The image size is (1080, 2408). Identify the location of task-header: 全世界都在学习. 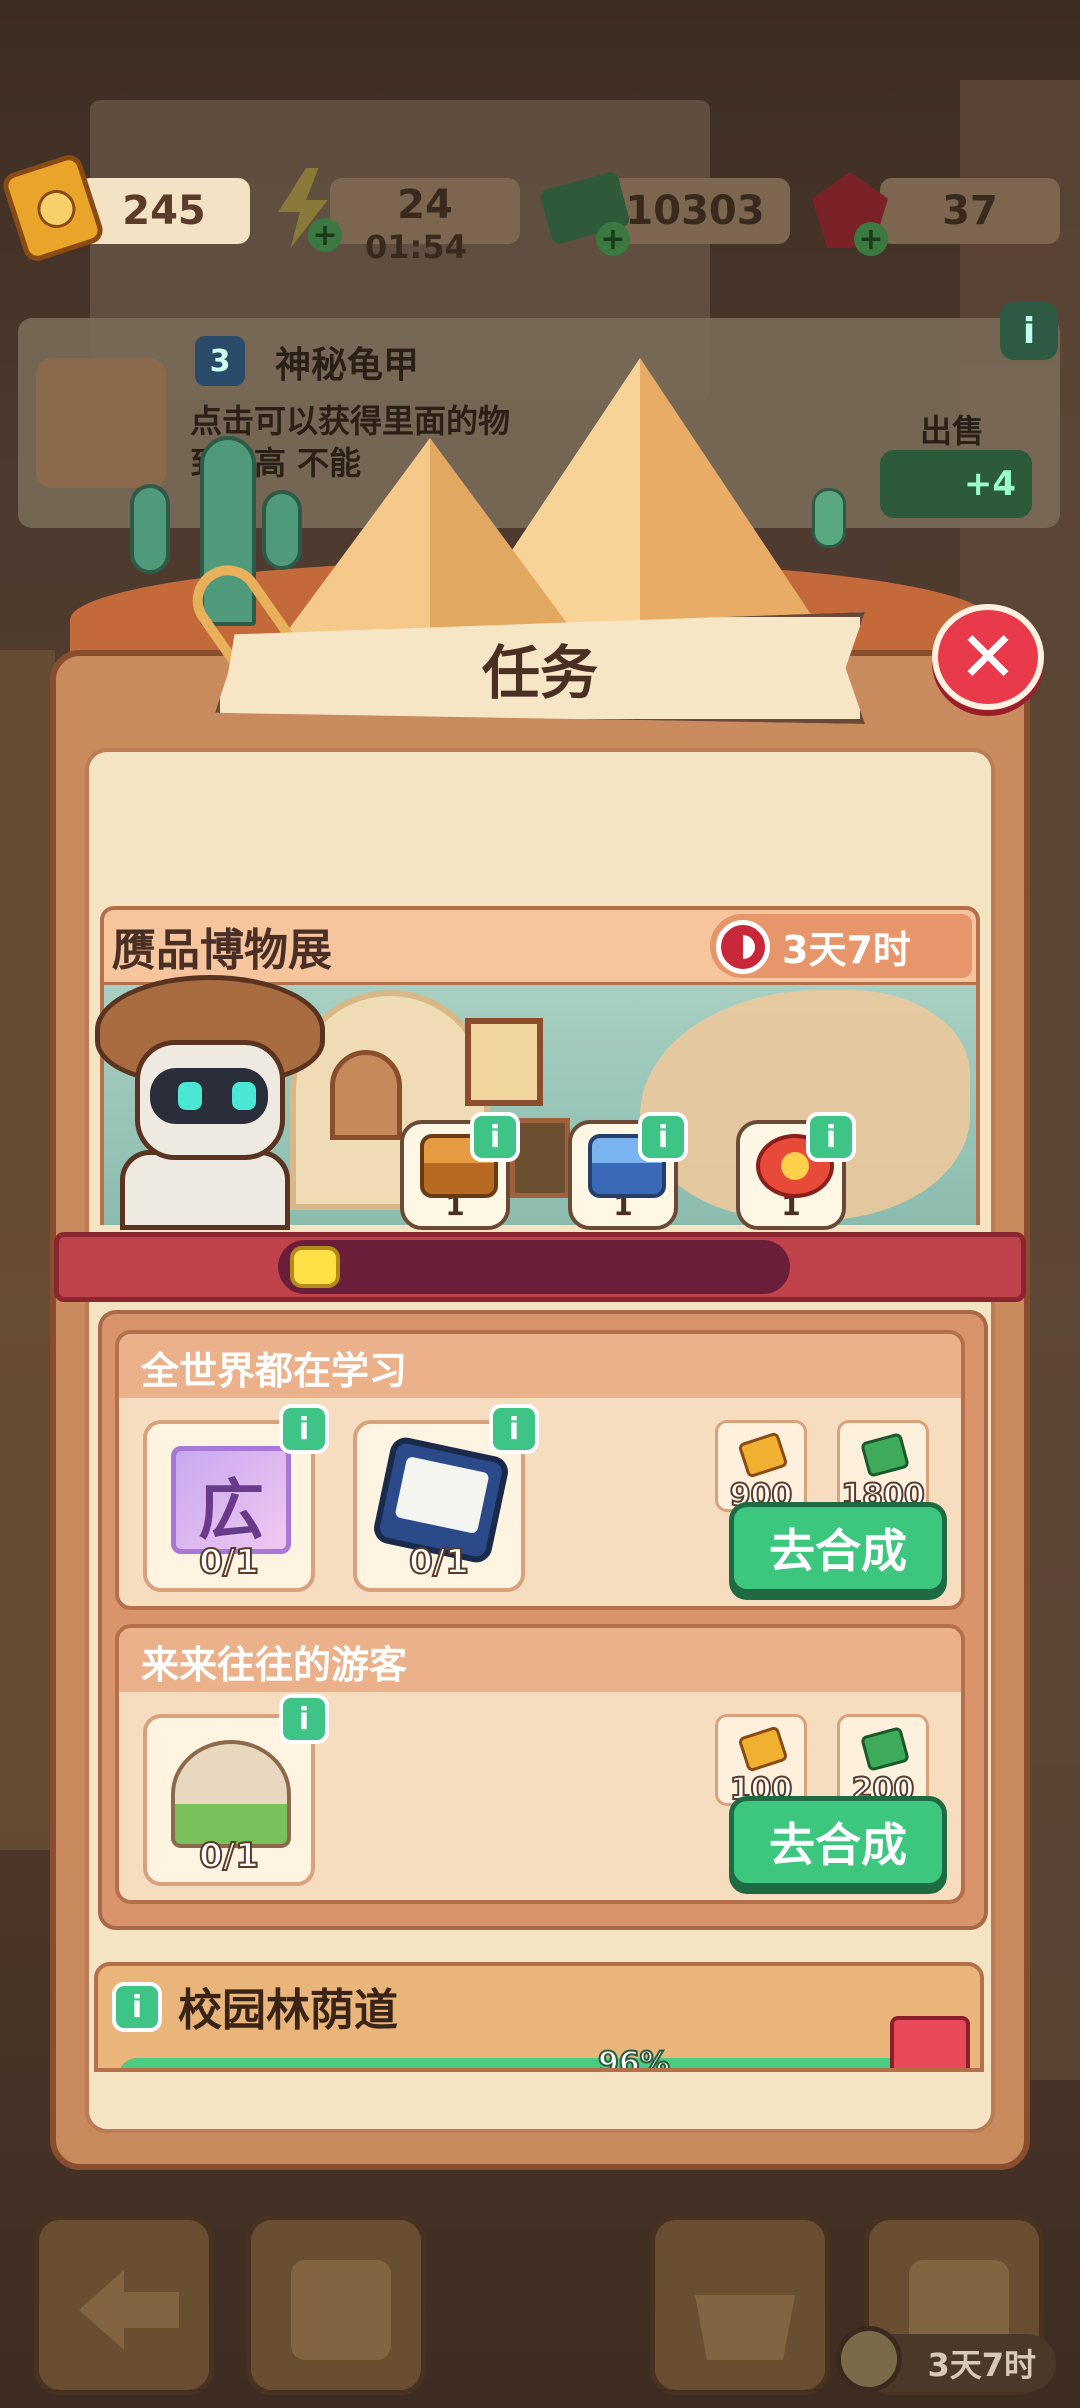
(540, 1366).